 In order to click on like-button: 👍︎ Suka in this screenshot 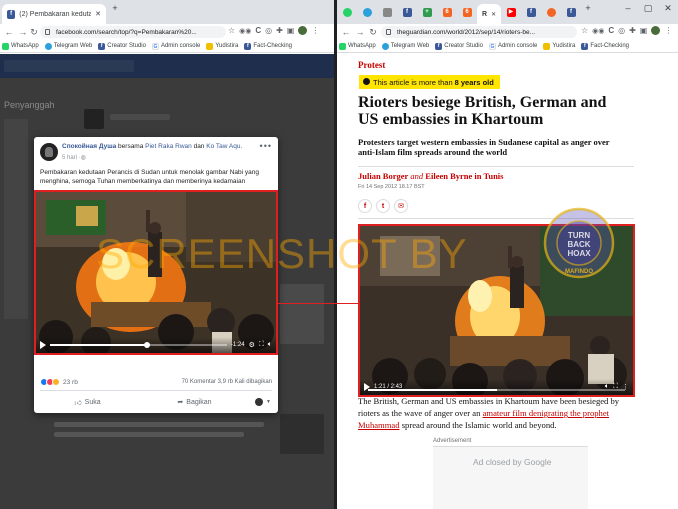, I will do `click(87, 402)`.